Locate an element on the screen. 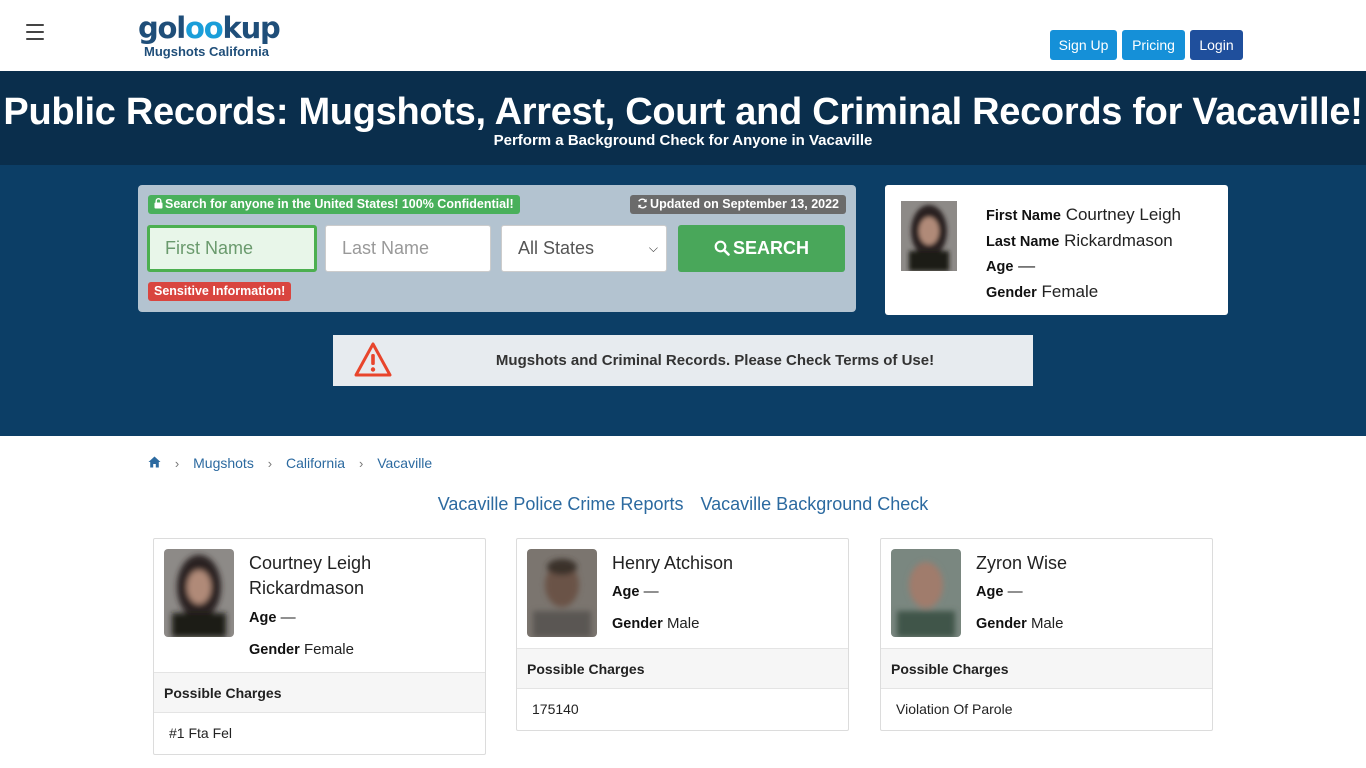 Image resolution: width=1366 pixels, height=768 pixels. featured-first-name: Courtney Leigh is located at coordinates (1123, 214).